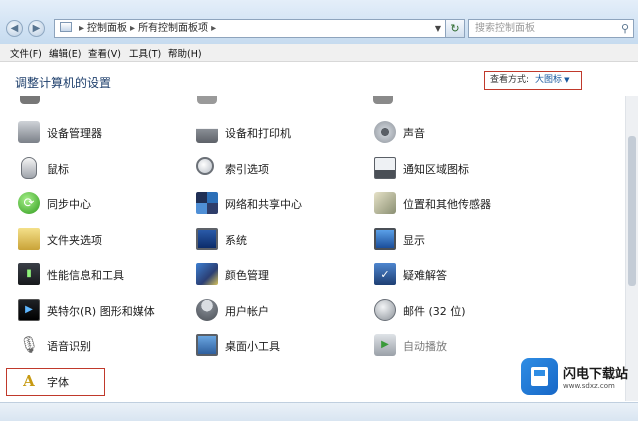 This screenshot has width=638, height=421. Describe the element at coordinates (207, 132) in the screenshot. I see `printer-icon` at that location.